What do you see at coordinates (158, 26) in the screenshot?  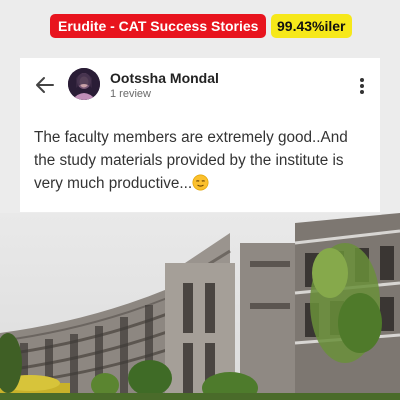 I see `title-badge: Erudite - CAT Success Stories` at bounding box center [158, 26].